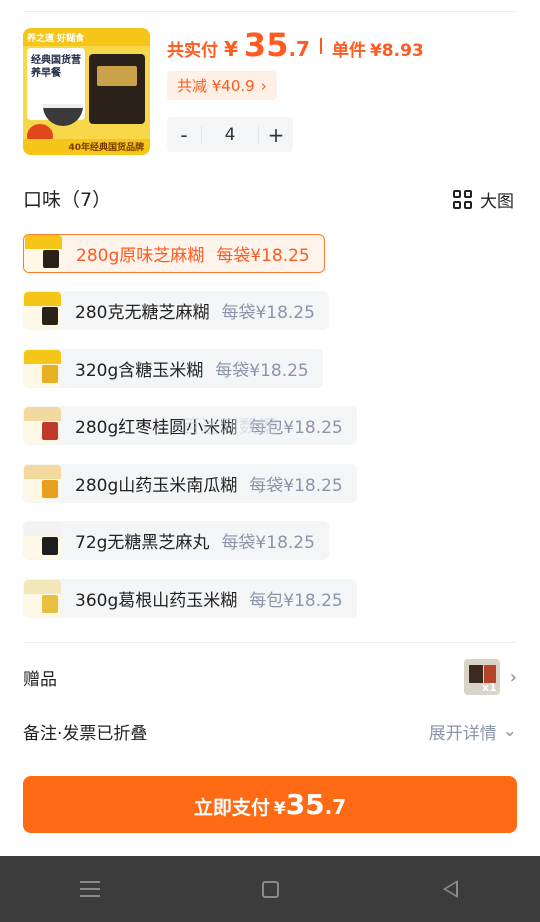 The width and height of the screenshot is (540, 922). I want to click on back-button, so click(450, 889).